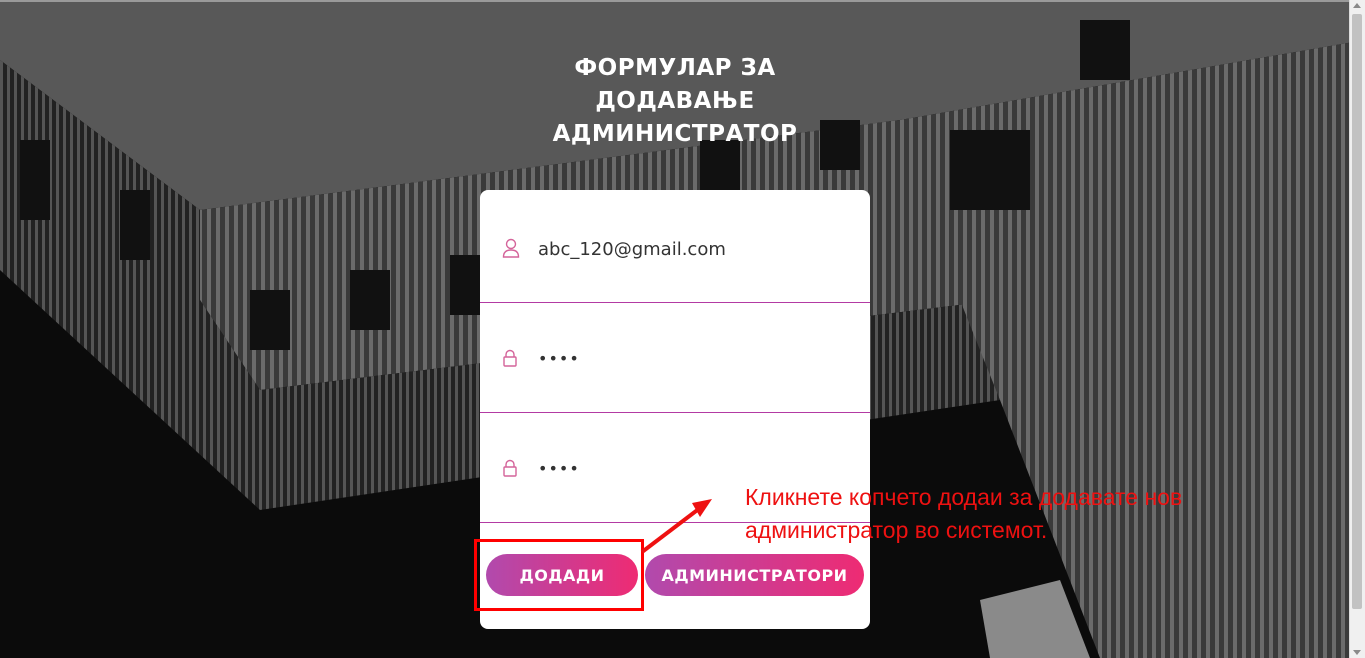 The width and height of the screenshot is (1365, 658). I want to click on email-input, so click(688, 249).